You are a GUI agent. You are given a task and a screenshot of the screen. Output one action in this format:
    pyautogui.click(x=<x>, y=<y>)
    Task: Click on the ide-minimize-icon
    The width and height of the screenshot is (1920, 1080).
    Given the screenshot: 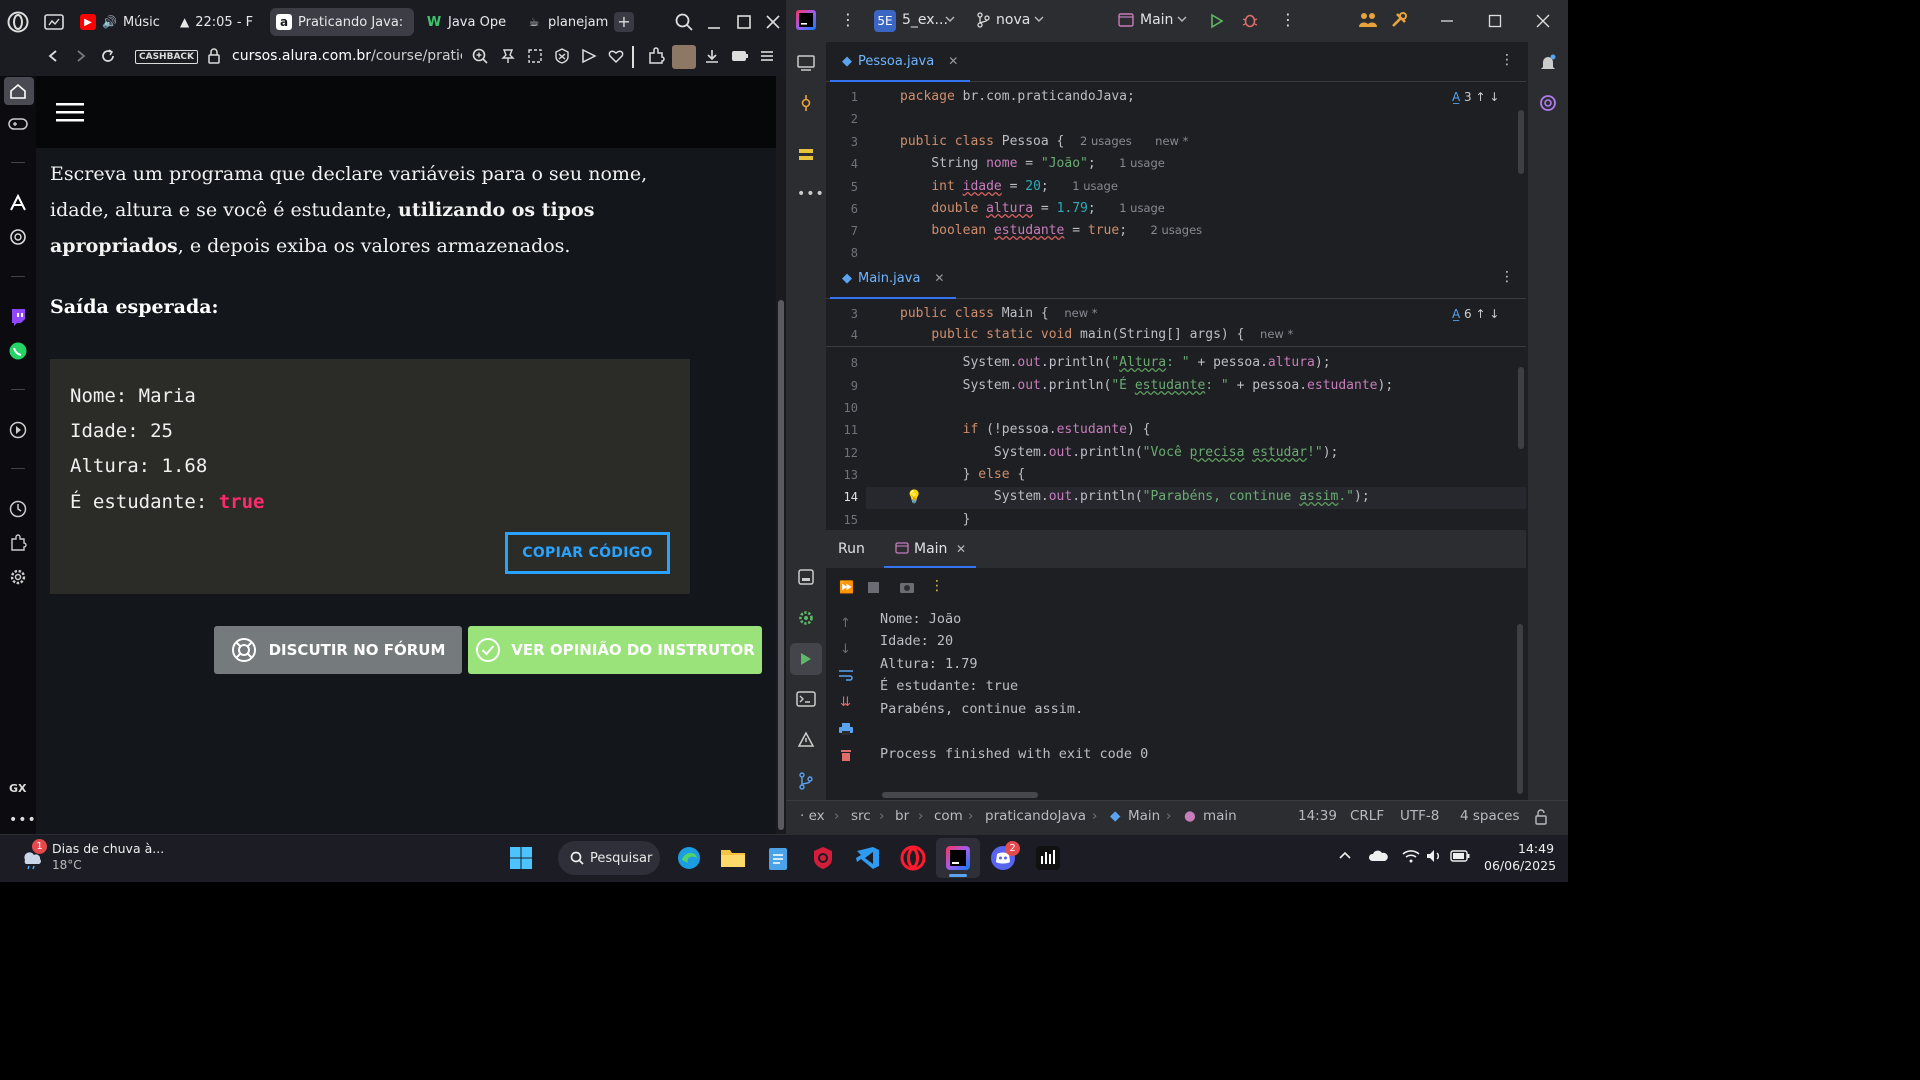 What is the action you would take?
    pyautogui.click(x=1447, y=21)
    